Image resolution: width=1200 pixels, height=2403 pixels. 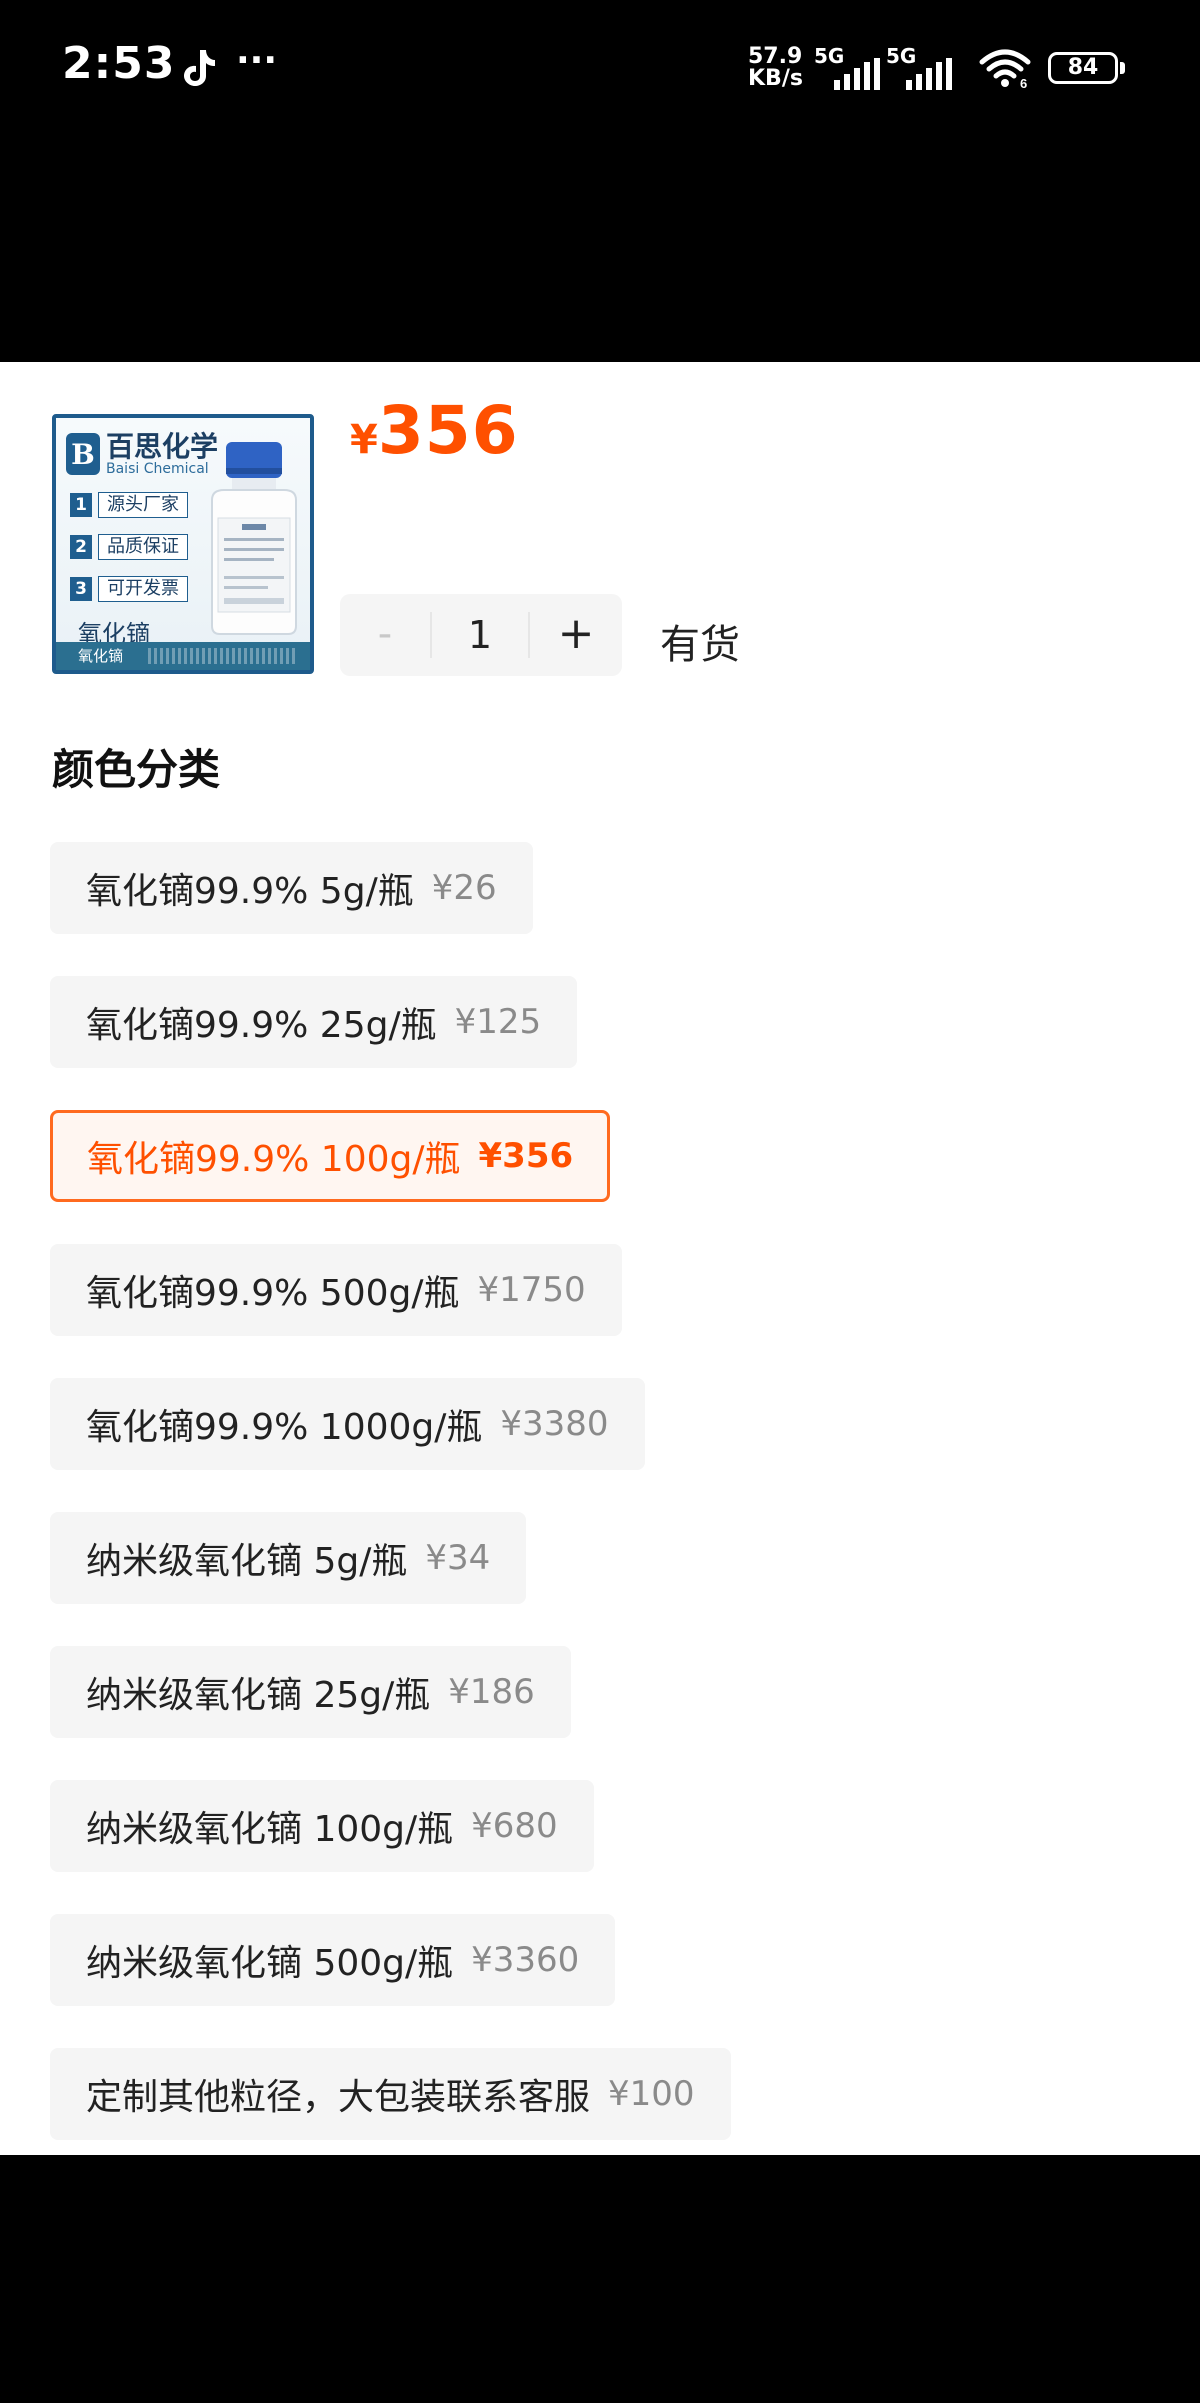 What do you see at coordinates (600, 70) in the screenshot?
I see `status-bar: 2:53 ··· 57.9 KB/s 5G 5G 6 84` at bounding box center [600, 70].